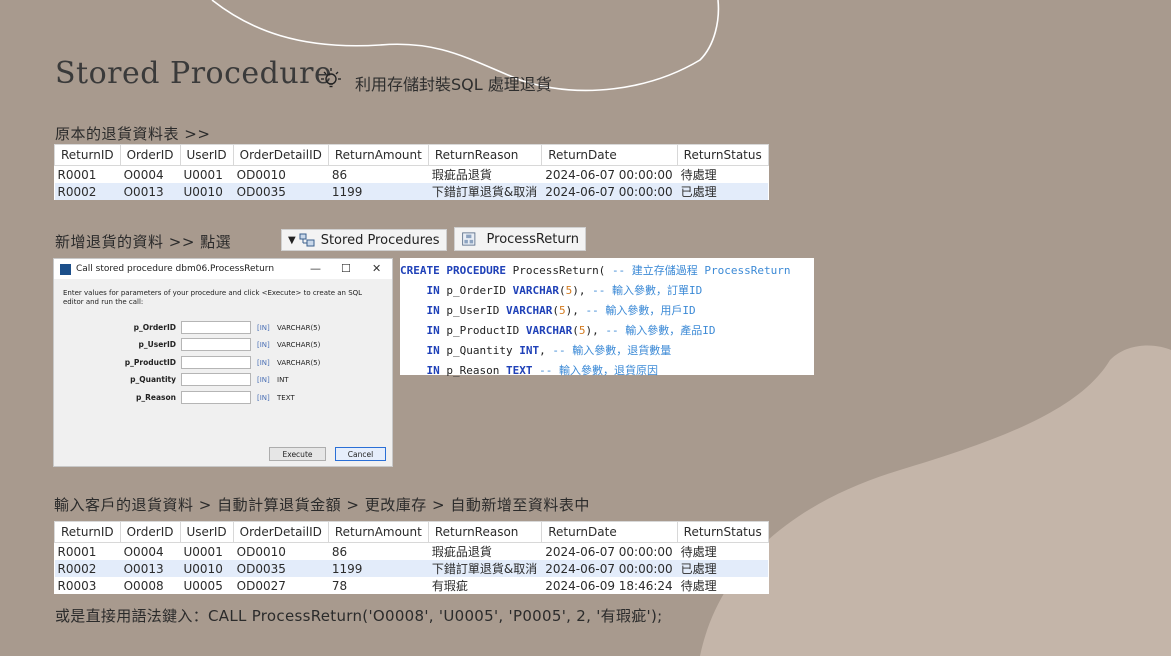 This screenshot has height=656, width=1171. What do you see at coordinates (143, 585) in the screenshot?
I see `table-cell: O0008` at bounding box center [143, 585].